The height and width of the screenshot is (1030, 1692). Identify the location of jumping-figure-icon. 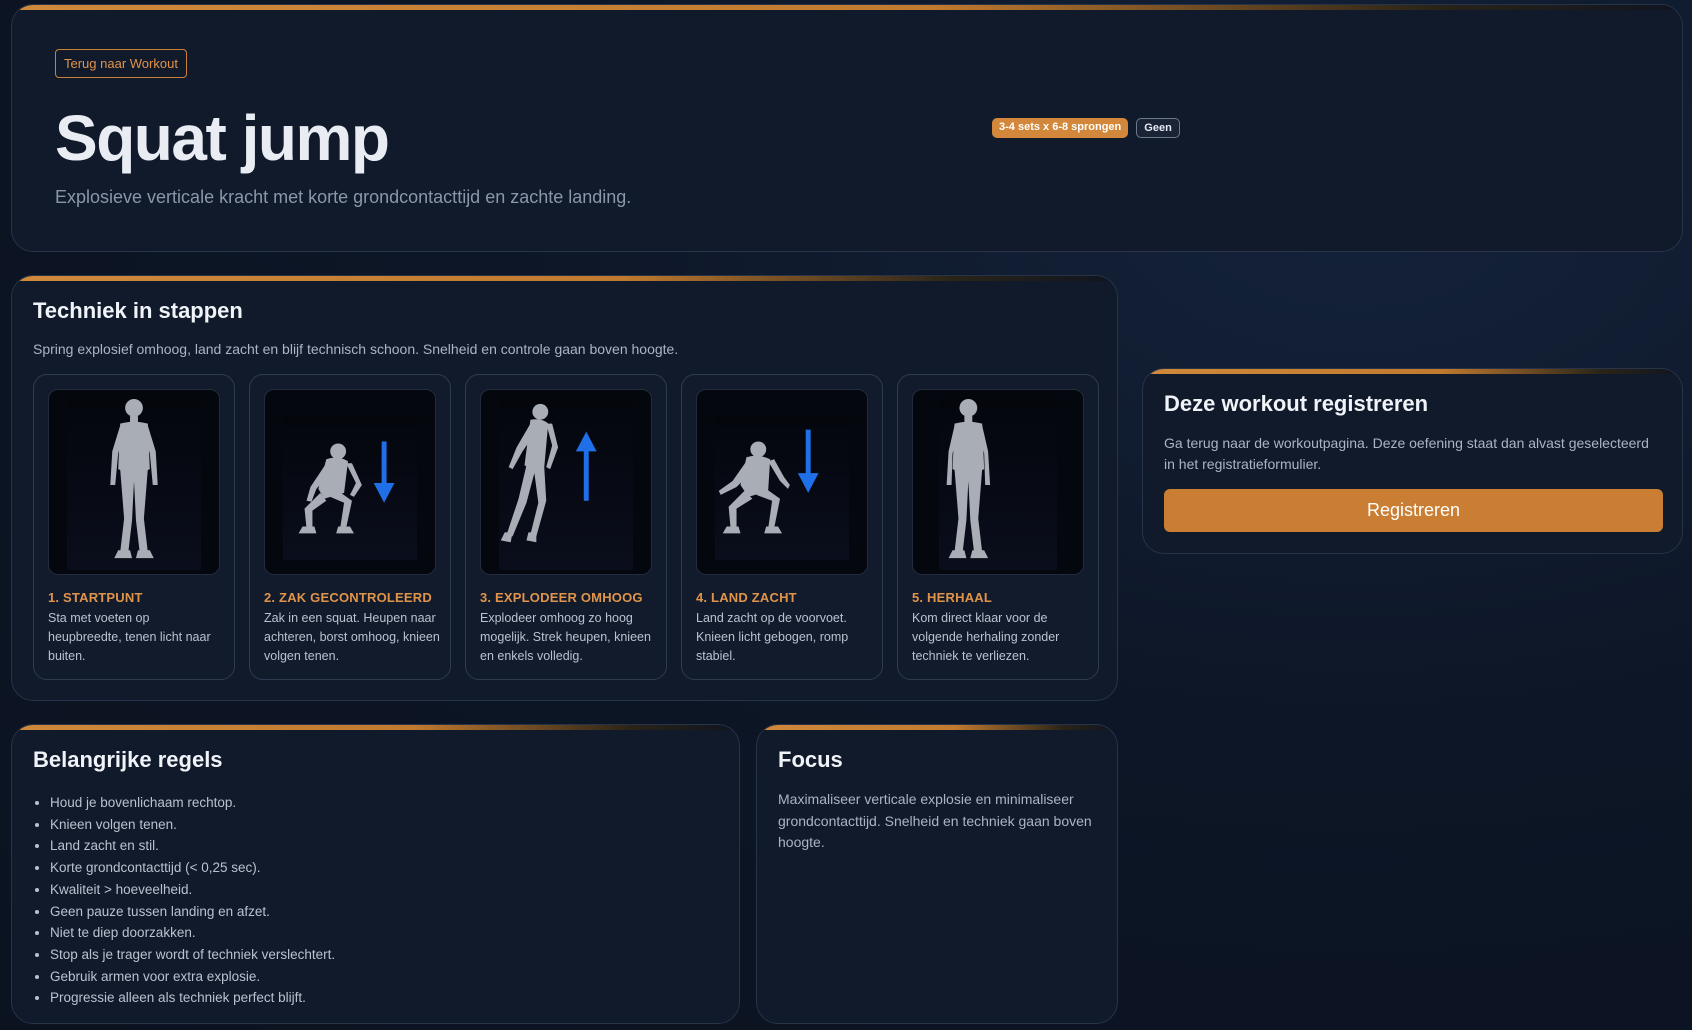
(548, 473).